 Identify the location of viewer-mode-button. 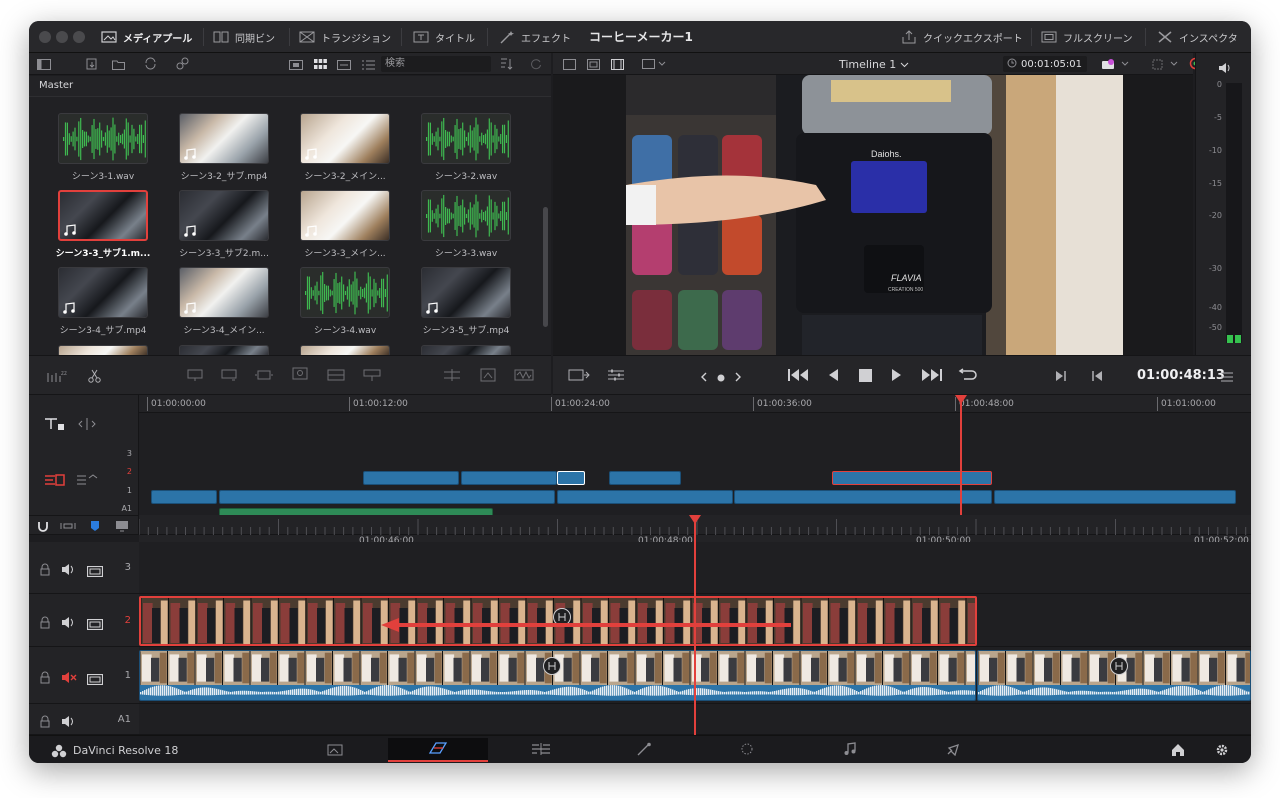
(569, 64).